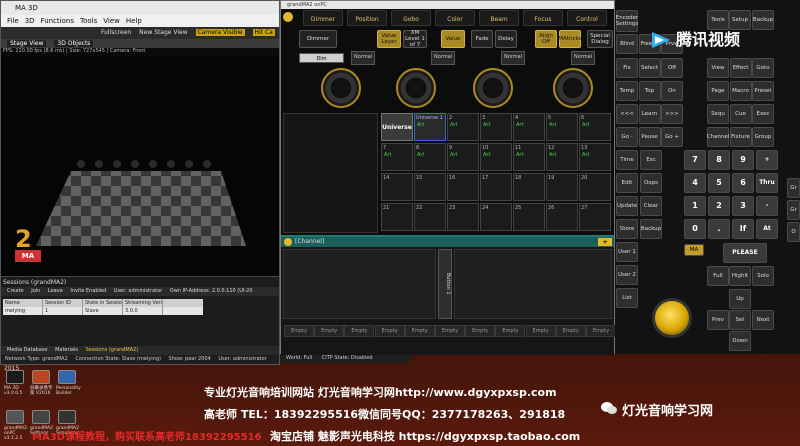  What do you see at coordinates (627, 91) in the screenshot?
I see `key-3: Temp` at bounding box center [627, 91].